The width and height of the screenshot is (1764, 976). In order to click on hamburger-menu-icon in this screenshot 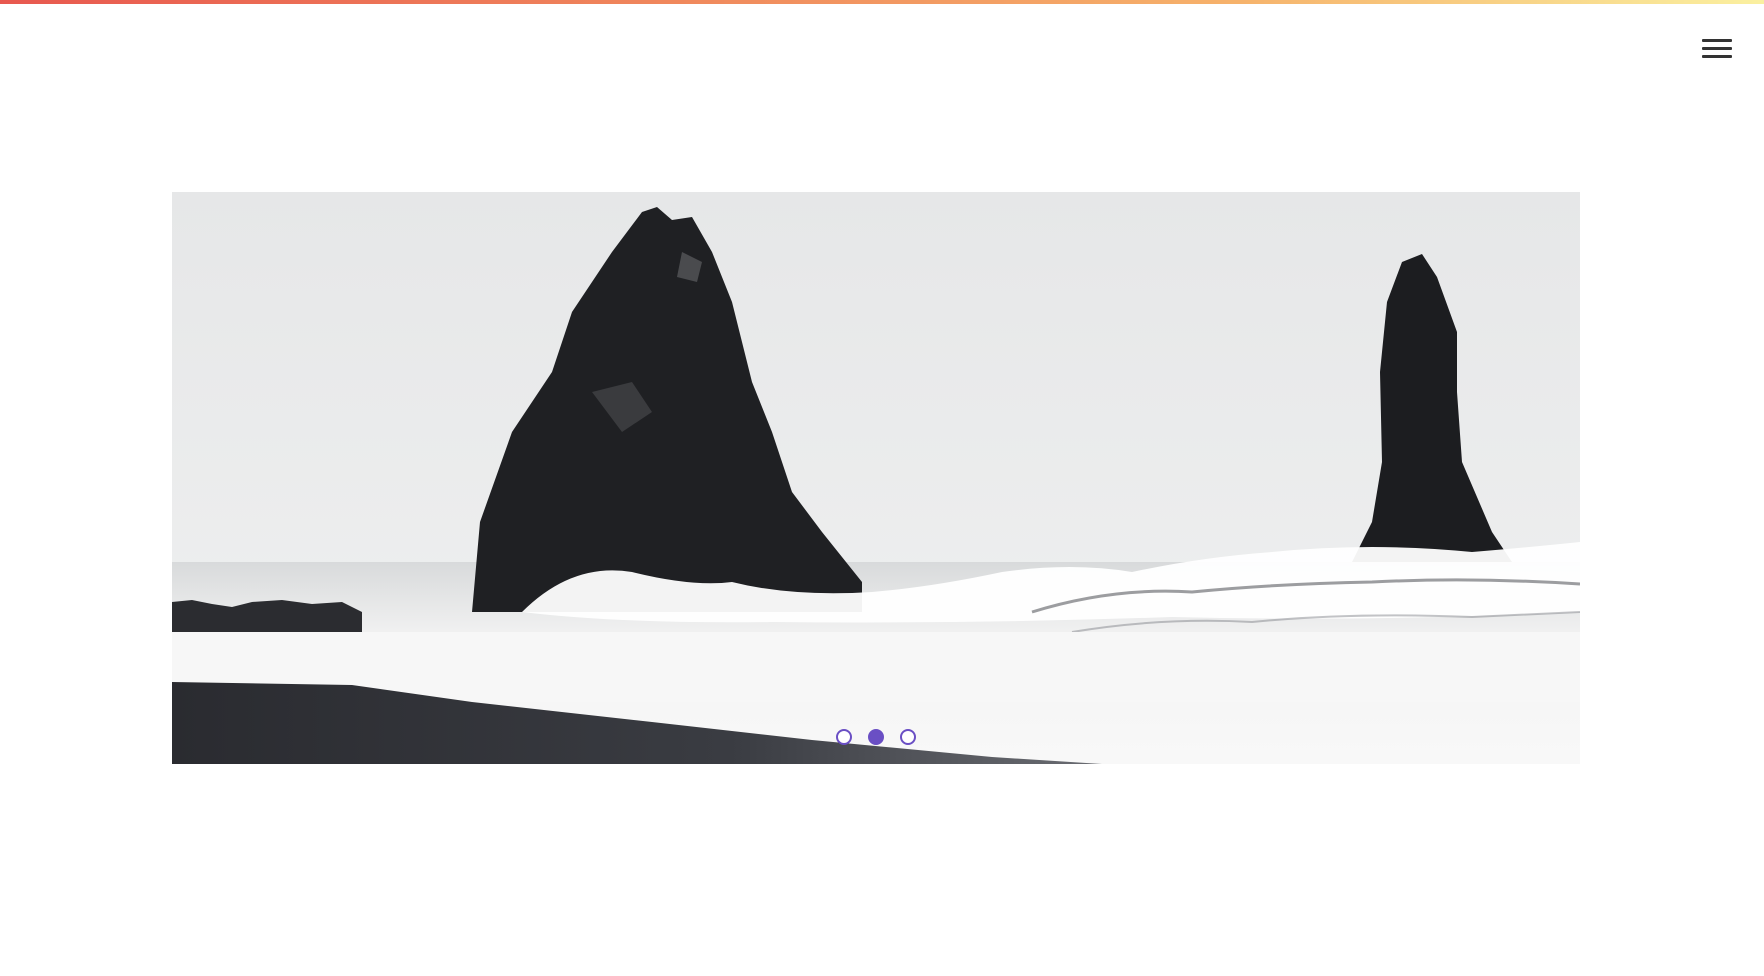, I will do `click(1717, 49)`.